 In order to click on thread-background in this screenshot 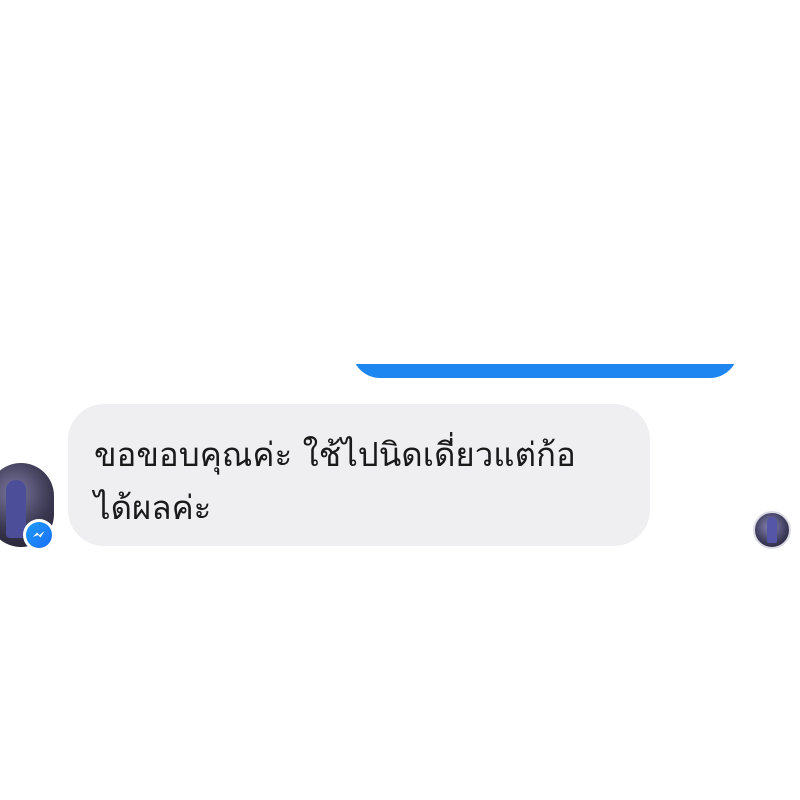, I will do `click(550, 332)`.